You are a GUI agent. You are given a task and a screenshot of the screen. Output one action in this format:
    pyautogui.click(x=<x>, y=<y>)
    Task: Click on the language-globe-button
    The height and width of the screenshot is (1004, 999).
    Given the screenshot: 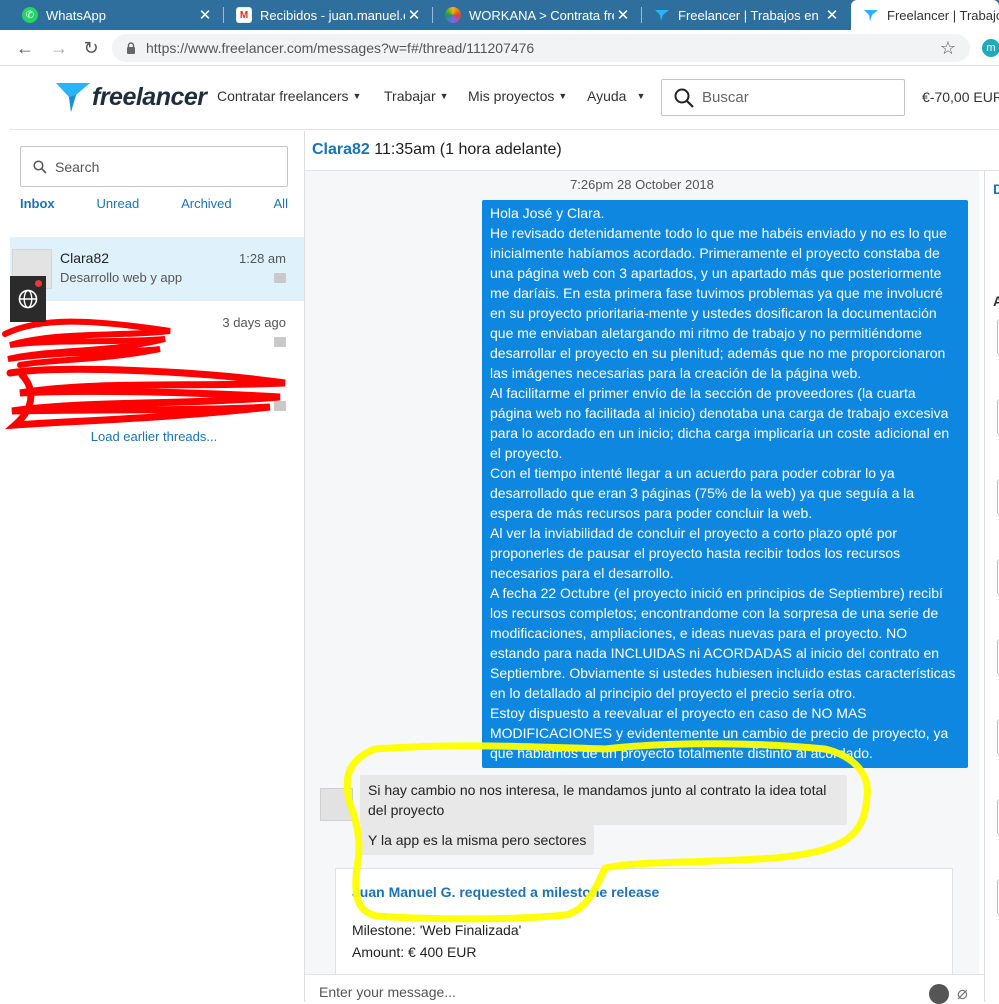 What is the action you would take?
    pyautogui.click(x=28, y=299)
    